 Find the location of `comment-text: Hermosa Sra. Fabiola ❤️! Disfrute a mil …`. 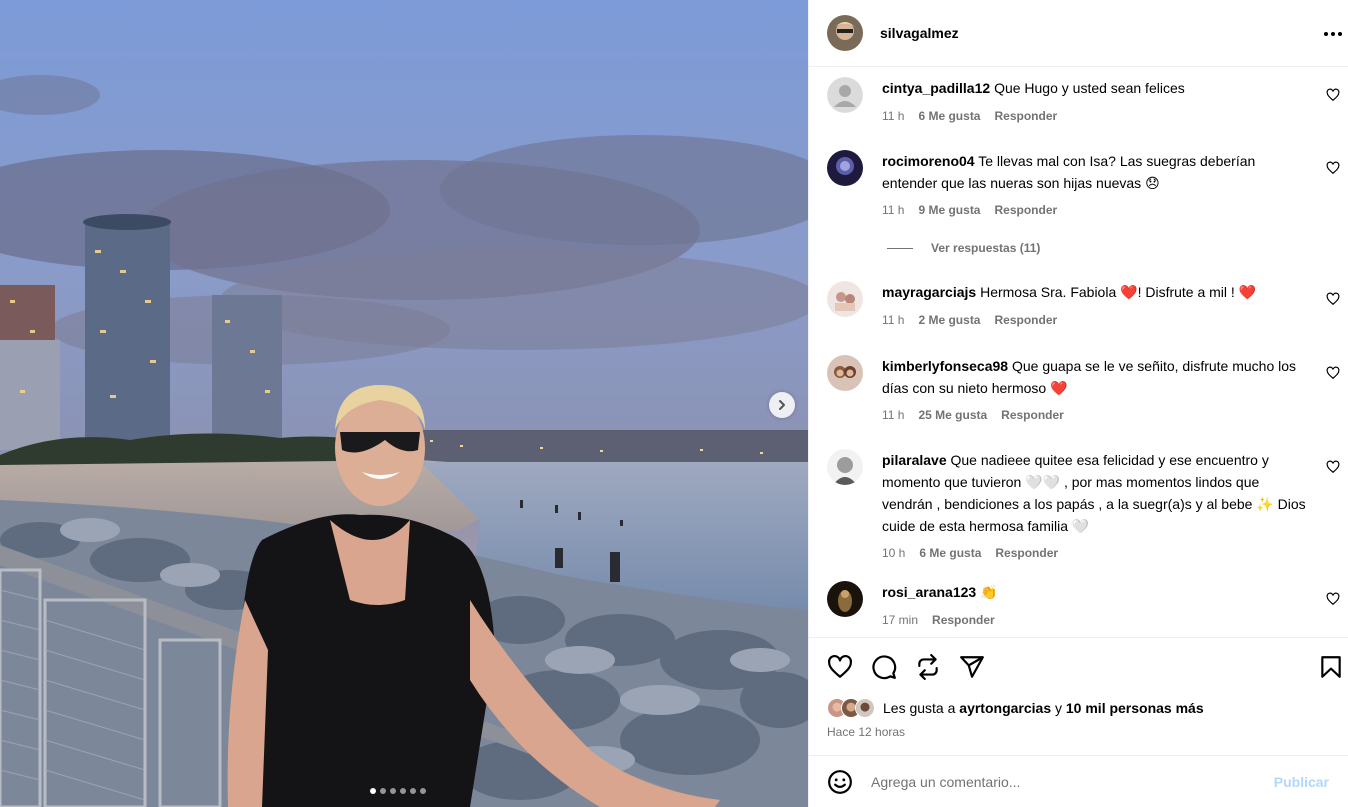

comment-text: Hermosa Sra. Fabiola ❤️! Disfrute a mil … is located at coordinates (1118, 292).